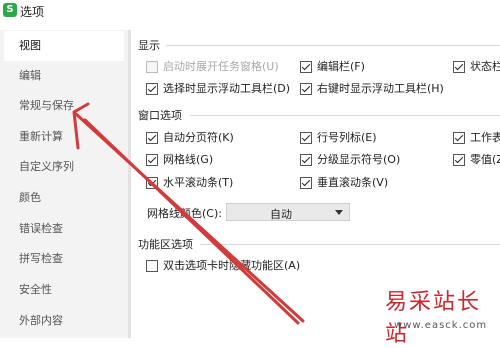 The height and width of the screenshot is (348, 500). I want to click on chevron-down-icon, so click(339, 212).